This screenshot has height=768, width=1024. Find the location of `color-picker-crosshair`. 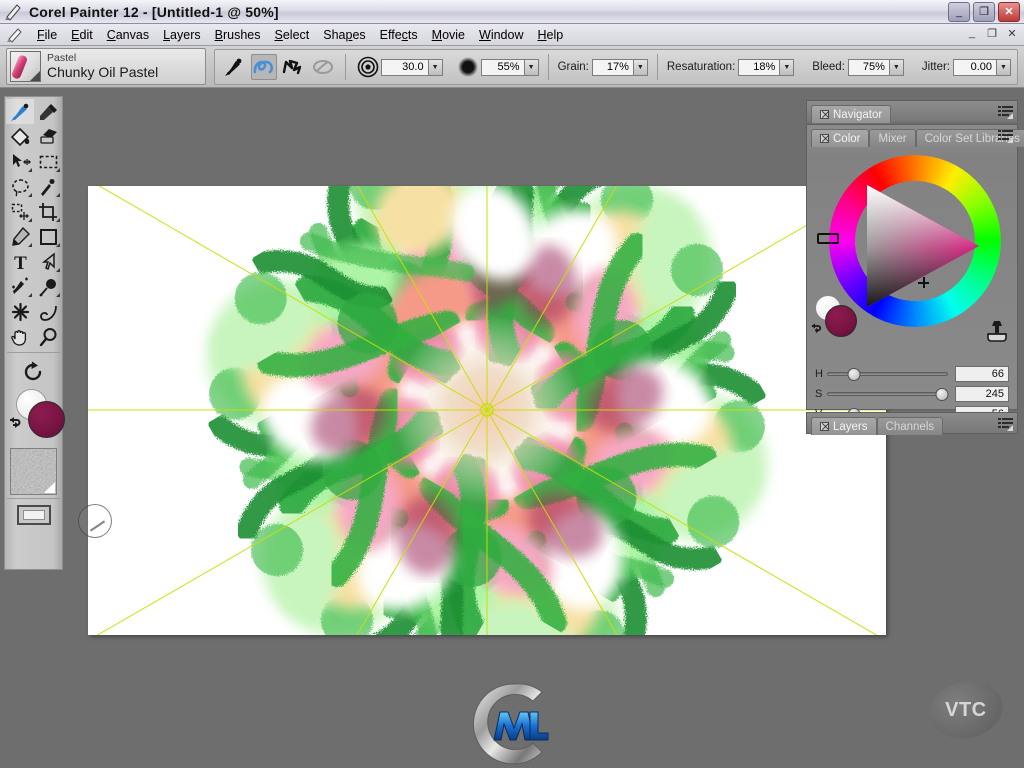

color-picker-crosshair is located at coordinates (923, 282).